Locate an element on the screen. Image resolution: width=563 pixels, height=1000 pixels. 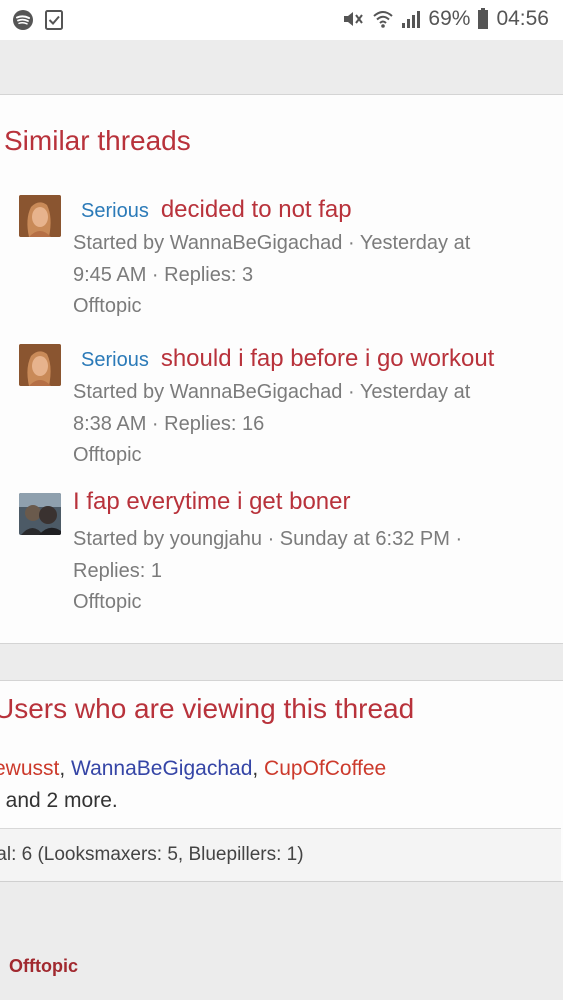
viewer-total-text: tal: 6 (Looksmaxers: 5, Bluepillers: 1) is located at coordinates (152, 854).